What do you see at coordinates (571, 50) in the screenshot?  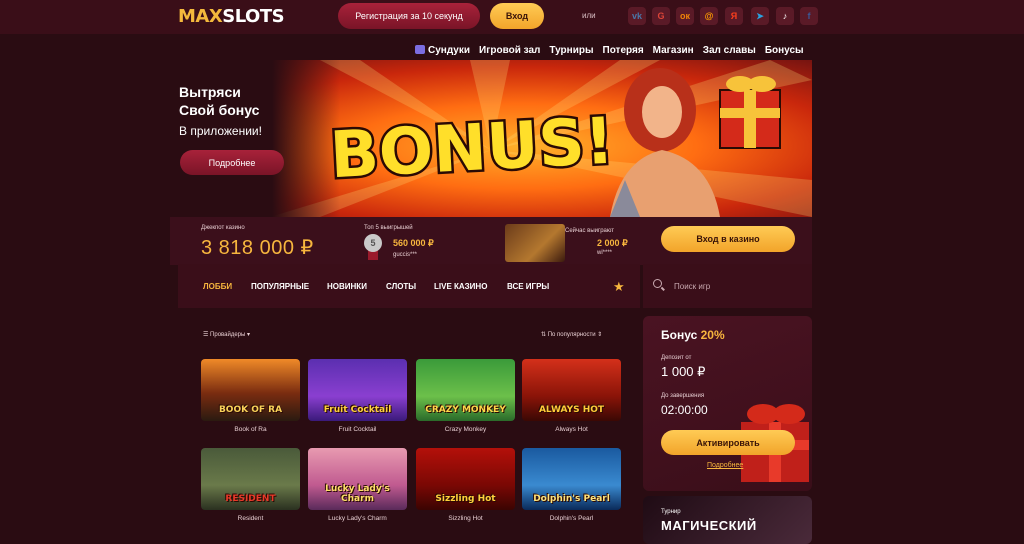 I see `nav-item-tournaments: Турниры` at bounding box center [571, 50].